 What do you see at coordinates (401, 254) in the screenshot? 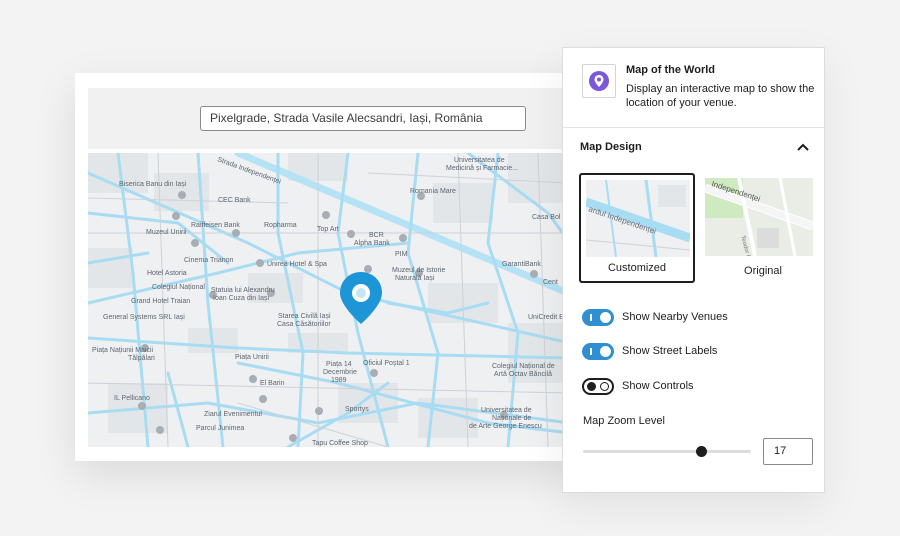
I see `map-label: PIM` at bounding box center [401, 254].